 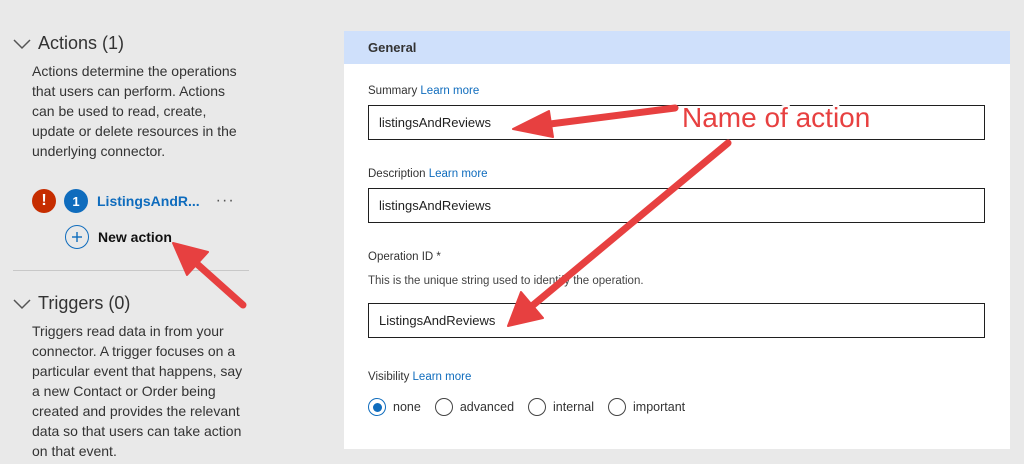 I want to click on arrow-to-summary, so click(x=612, y=116).